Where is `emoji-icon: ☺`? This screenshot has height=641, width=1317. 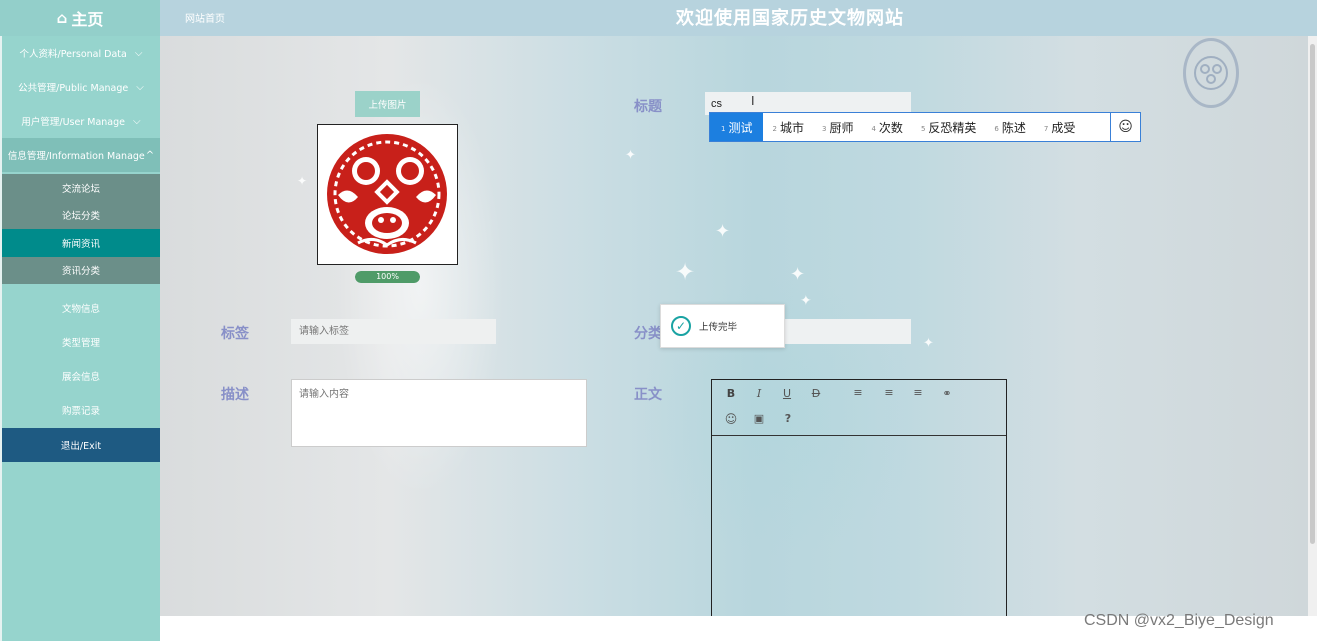
emoji-icon: ☺ is located at coordinates (731, 419).